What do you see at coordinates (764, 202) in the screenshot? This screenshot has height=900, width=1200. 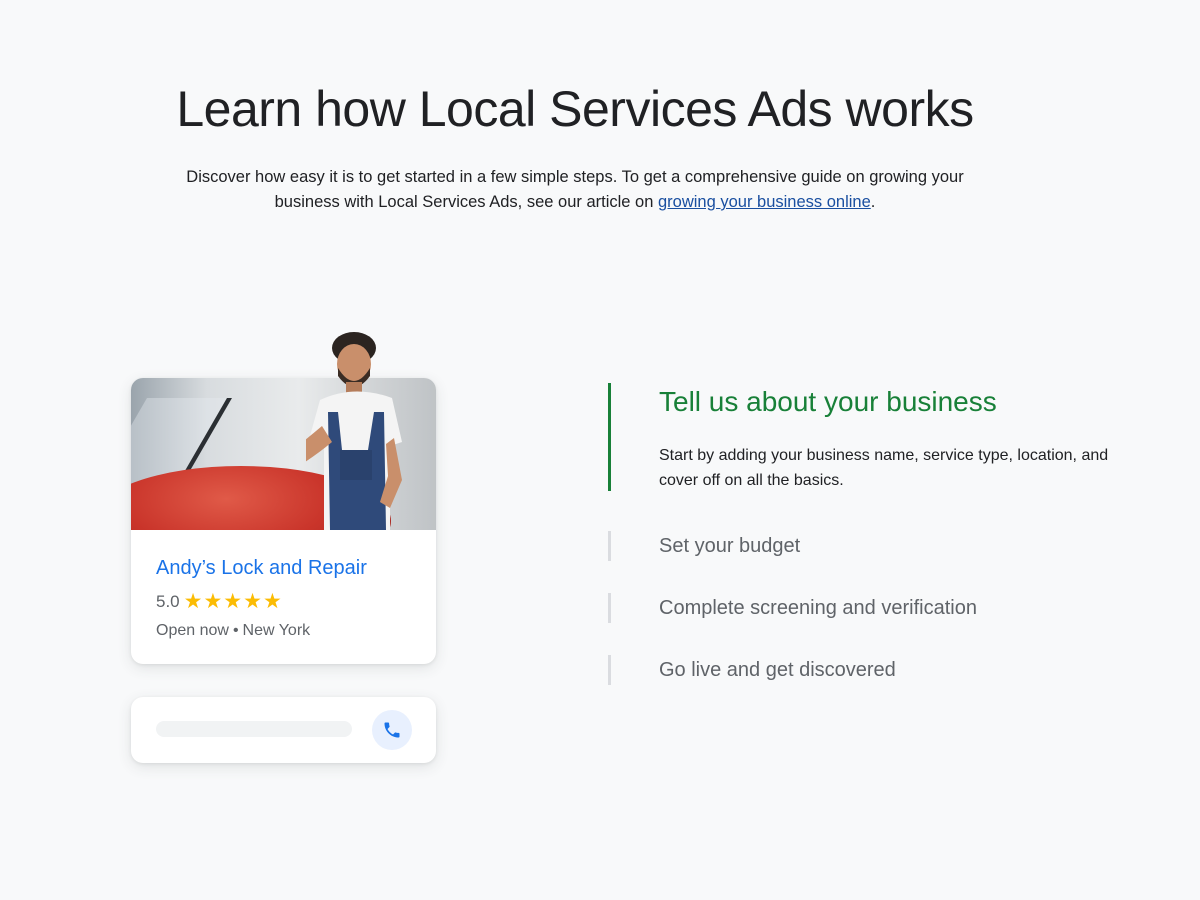 I see `growing-business-link: growing your business online` at bounding box center [764, 202].